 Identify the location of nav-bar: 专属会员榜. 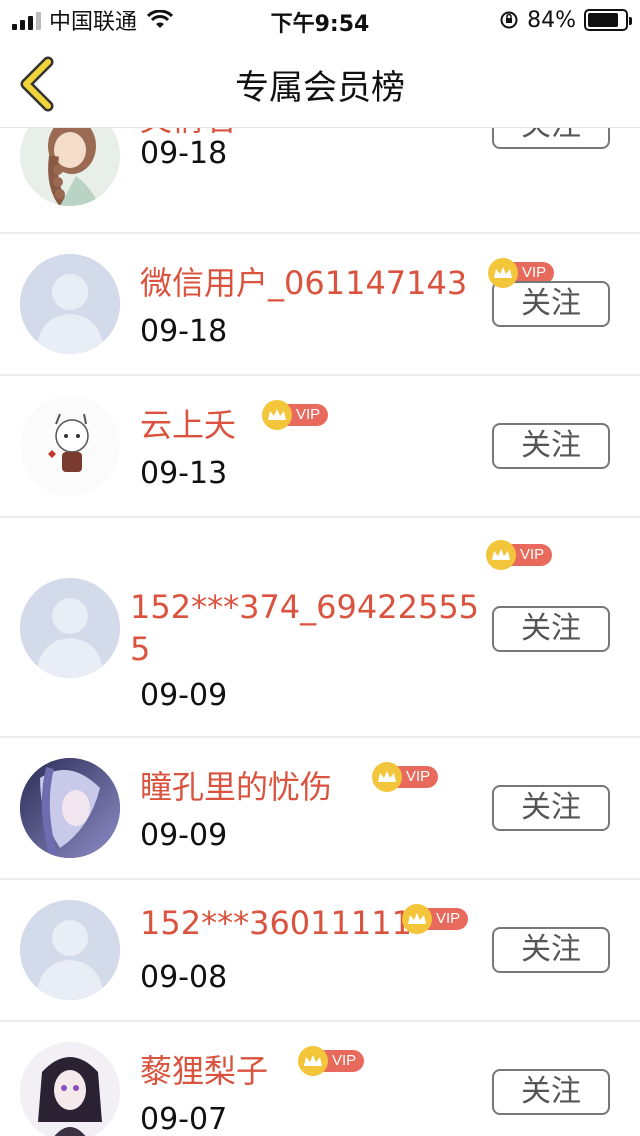
(320, 84).